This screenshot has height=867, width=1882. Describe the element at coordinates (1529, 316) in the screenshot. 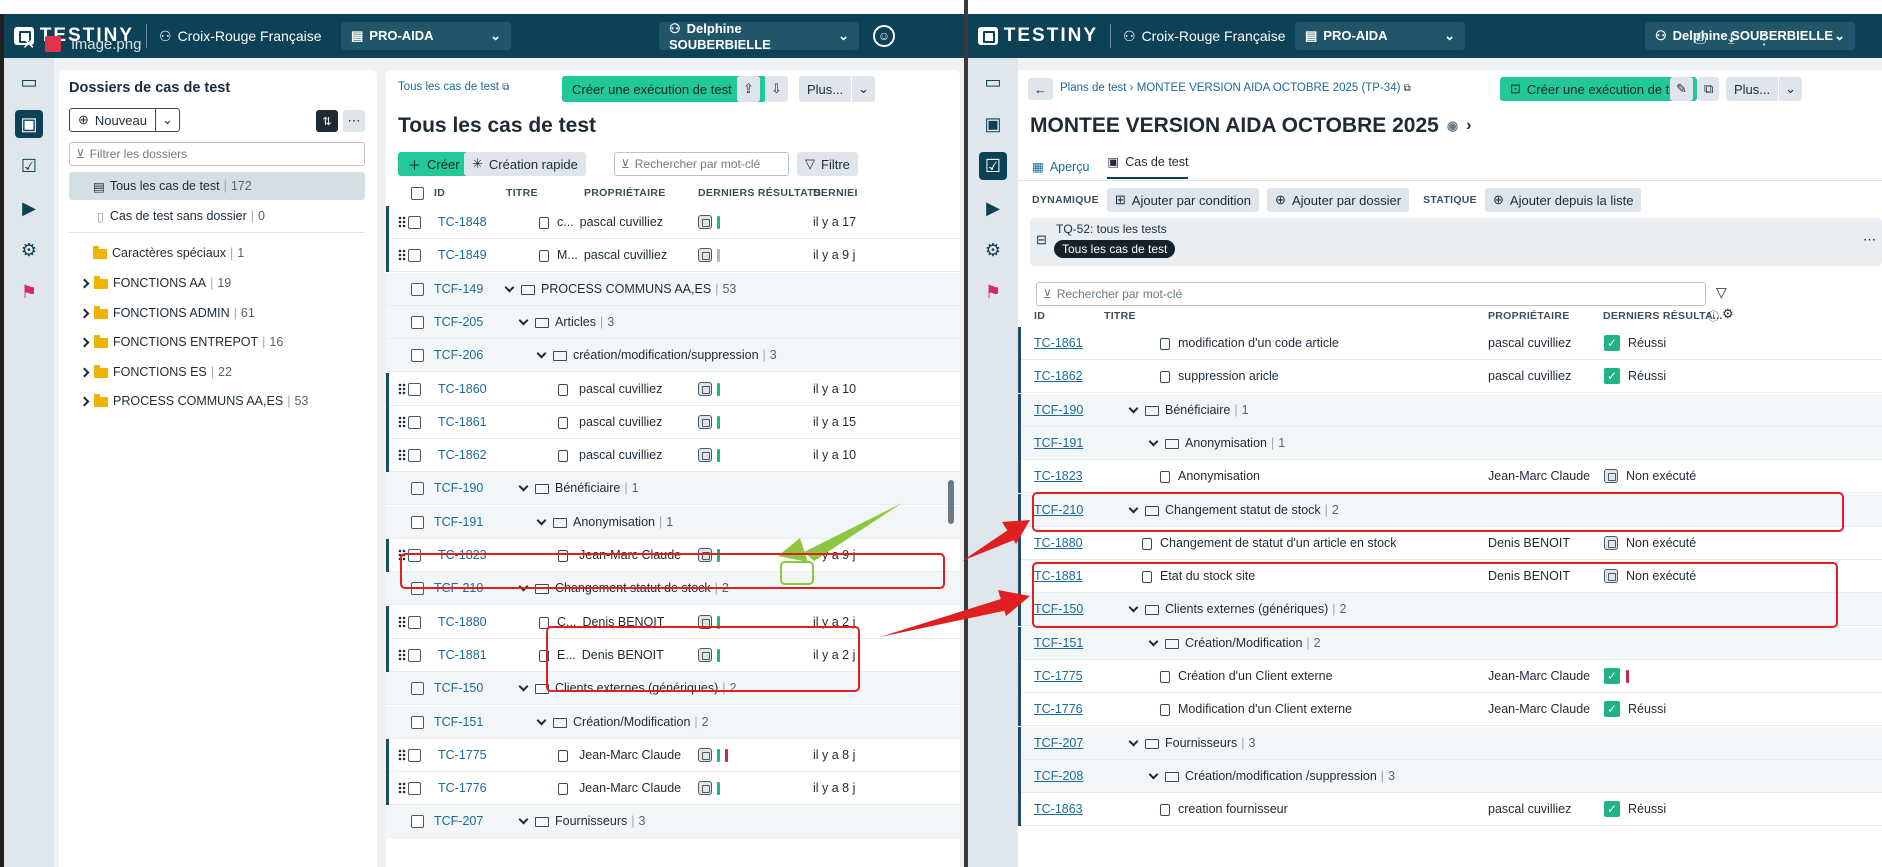

I see `col-owner: PROPRIÉTAIRE` at that location.